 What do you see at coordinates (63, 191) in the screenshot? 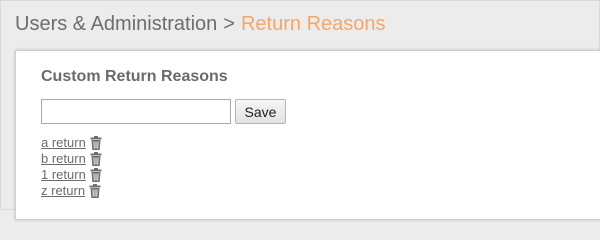
I see `reason-link: z return` at bounding box center [63, 191].